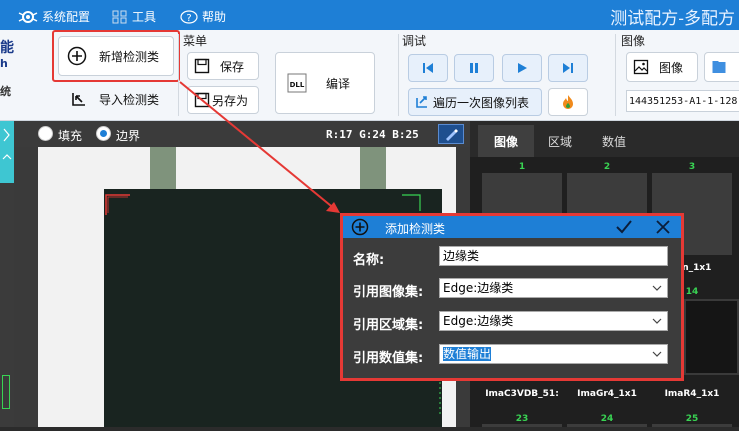  What do you see at coordinates (415, 229) in the screenshot?
I see `dialog-title: 添加检测类` at bounding box center [415, 229].